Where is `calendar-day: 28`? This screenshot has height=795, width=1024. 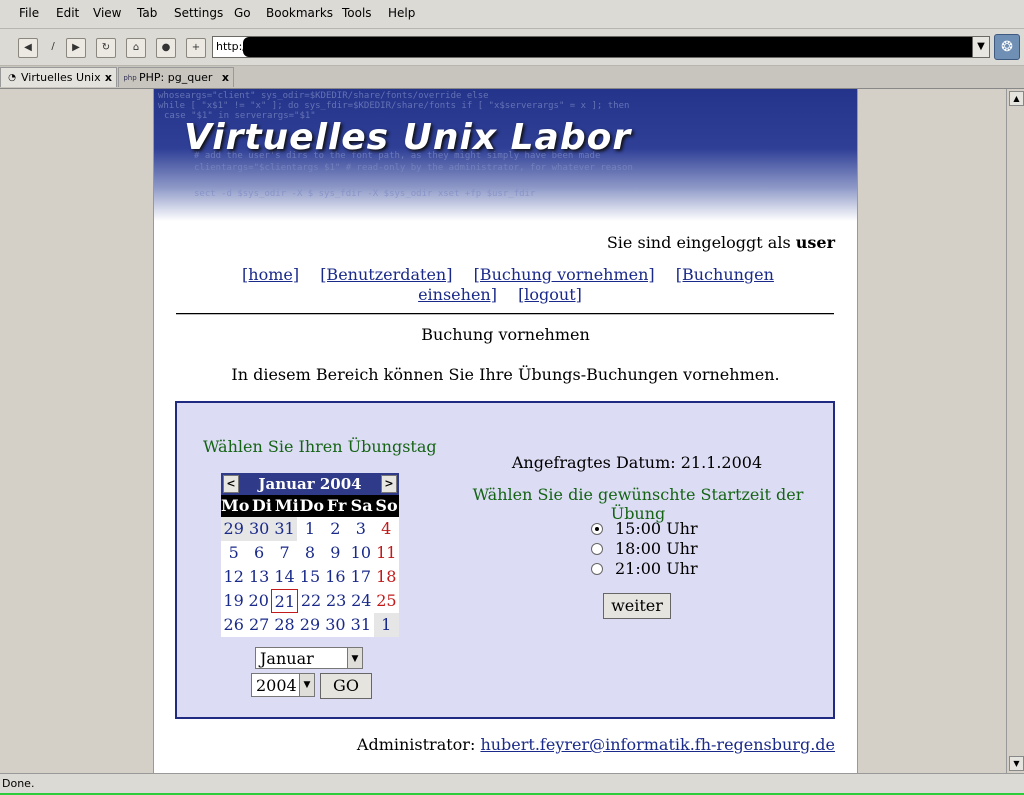 calendar-day: 28 is located at coordinates (284, 625).